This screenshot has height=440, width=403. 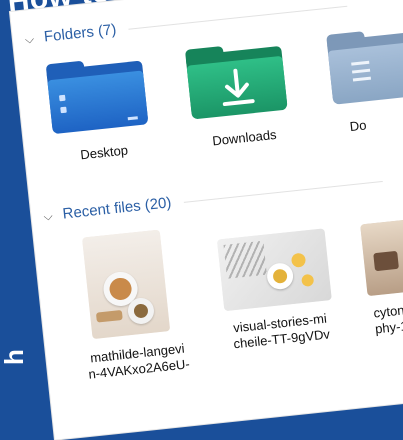 What do you see at coordinates (98, 102) in the screenshot?
I see `desktop-folder-icon` at bounding box center [98, 102].